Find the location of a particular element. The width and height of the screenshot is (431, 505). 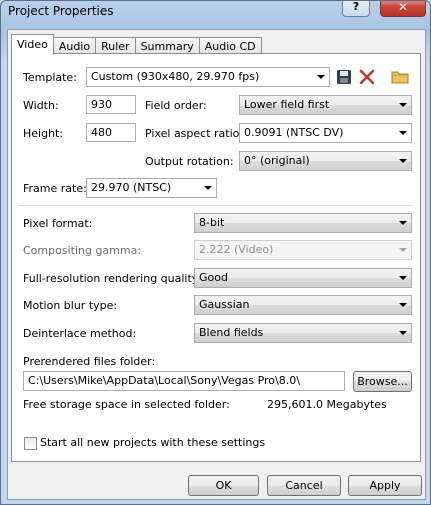

pixel-format-value: 8-bit is located at coordinates (212, 222).